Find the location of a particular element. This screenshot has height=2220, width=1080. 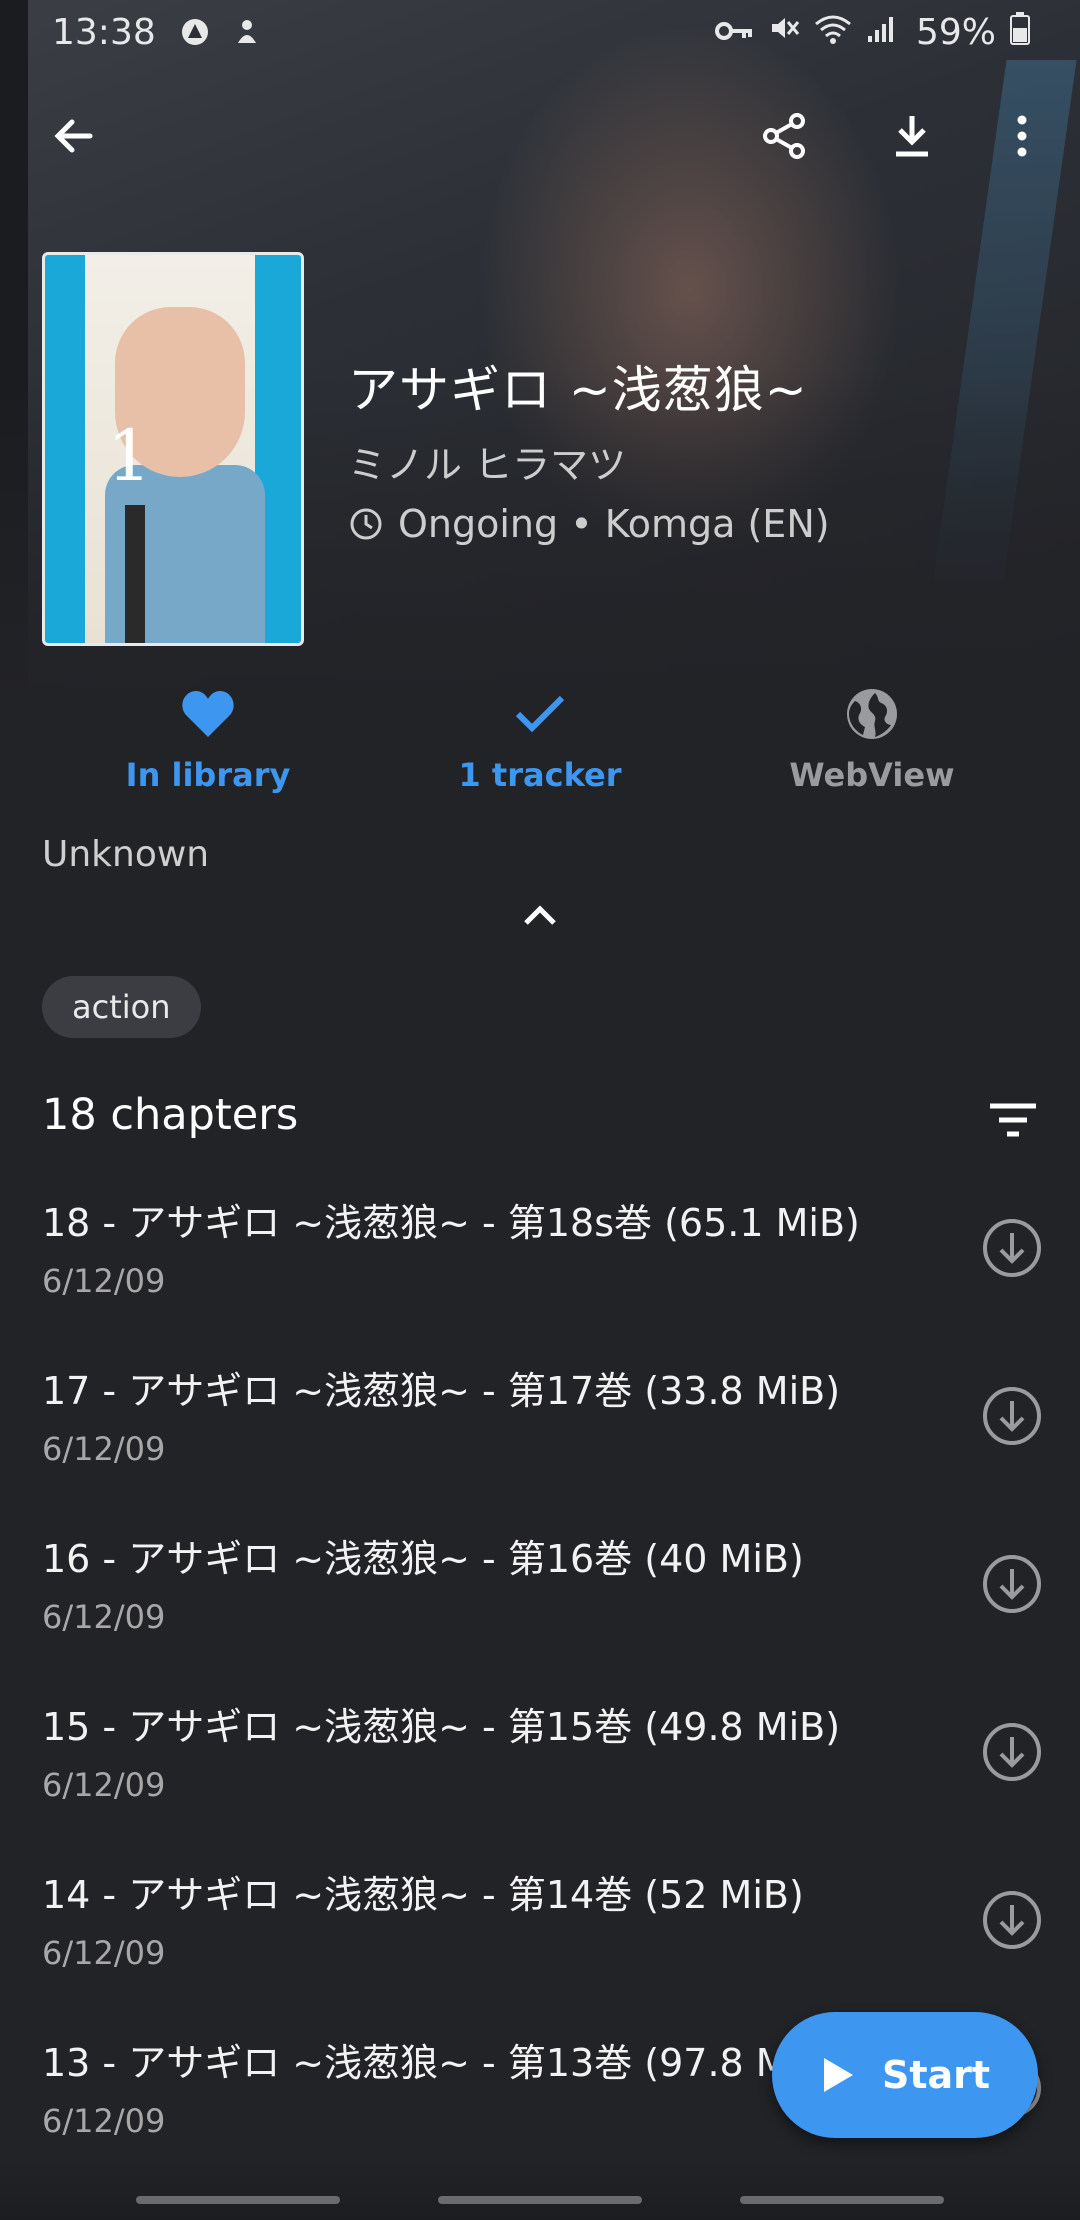

status-bar: 13:38 59% is located at coordinates (540, 32).